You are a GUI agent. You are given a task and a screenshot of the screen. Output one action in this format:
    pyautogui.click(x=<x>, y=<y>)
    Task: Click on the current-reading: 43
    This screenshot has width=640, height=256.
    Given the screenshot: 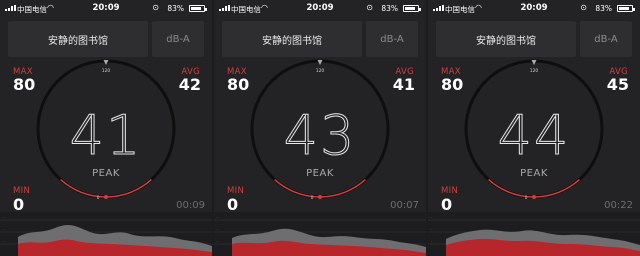 What is the action you would take?
    pyautogui.click(x=320, y=136)
    